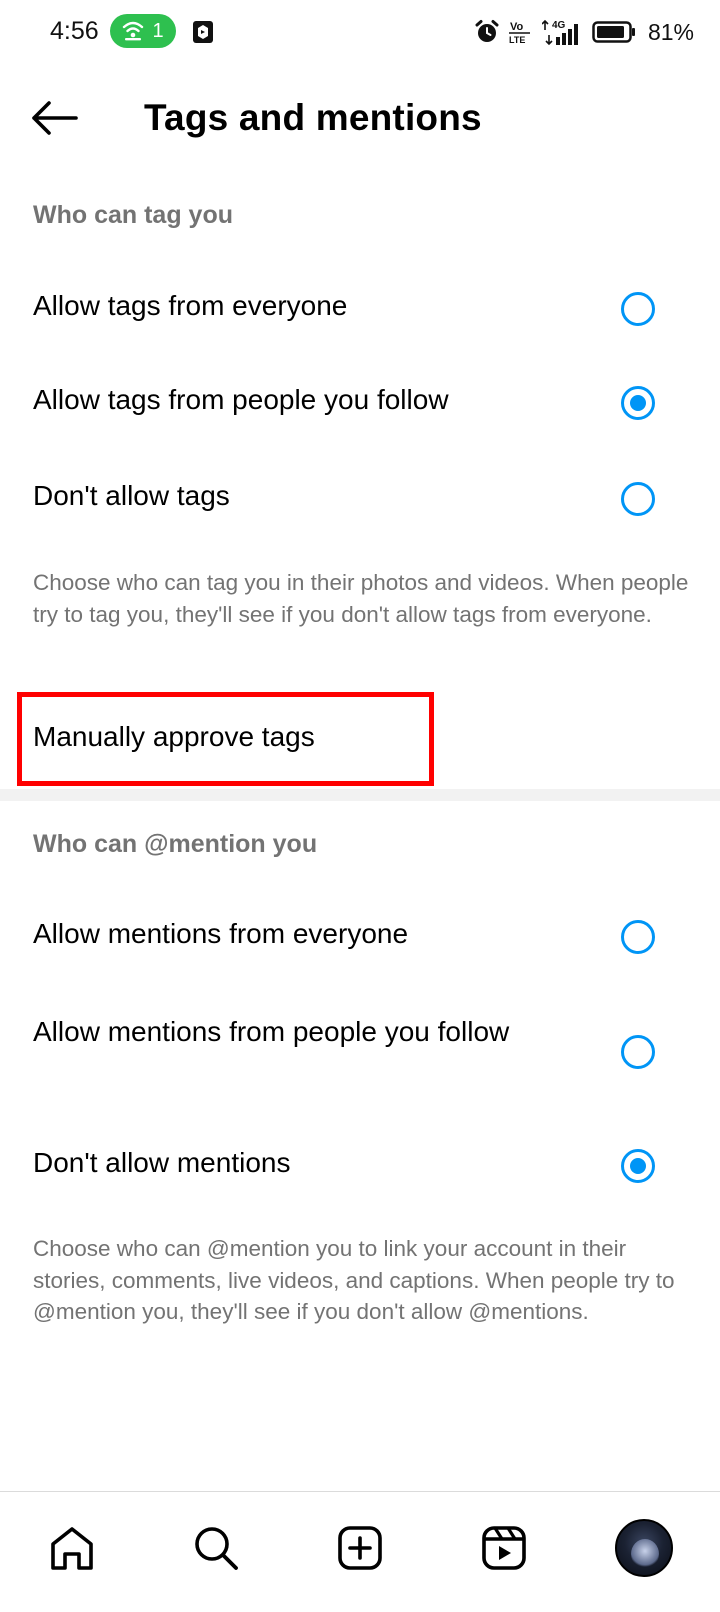 This screenshot has width=720, height=1612. Describe the element at coordinates (241, 399) in the screenshot. I see `option-label: Allow tags from people you follow` at that location.